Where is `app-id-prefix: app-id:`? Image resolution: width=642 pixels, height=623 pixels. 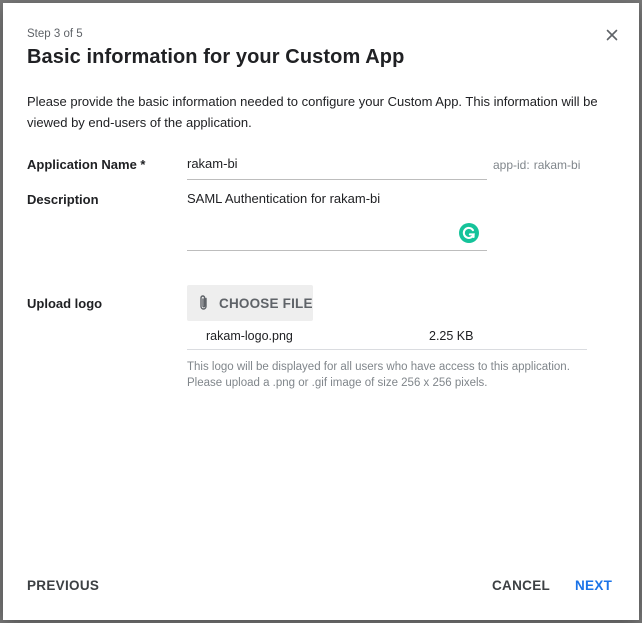
app-id-prefix: app-id: is located at coordinates (511, 165).